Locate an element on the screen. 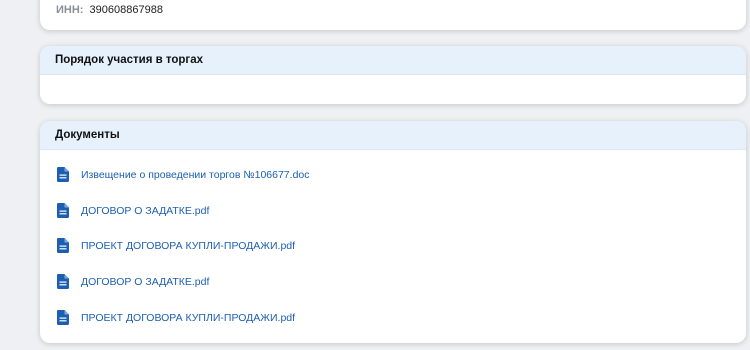 Image resolution: width=750 pixels, height=350 pixels. organizer-info-card: ИНН: 390608867988 is located at coordinates (393, 15).